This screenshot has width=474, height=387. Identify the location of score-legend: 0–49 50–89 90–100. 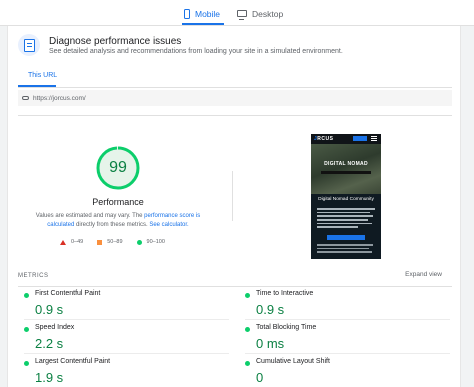
(112, 242).